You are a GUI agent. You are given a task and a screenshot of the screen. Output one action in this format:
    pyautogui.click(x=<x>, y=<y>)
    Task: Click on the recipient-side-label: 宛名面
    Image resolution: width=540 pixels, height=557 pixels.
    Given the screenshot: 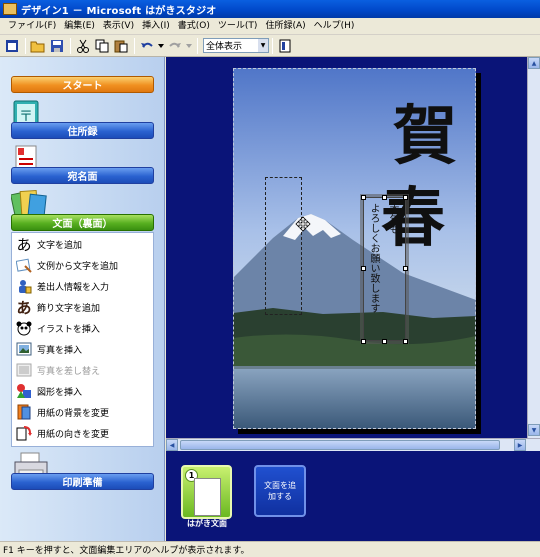 What is the action you would take?
    pyautogui.click(x=82, y=177)
    